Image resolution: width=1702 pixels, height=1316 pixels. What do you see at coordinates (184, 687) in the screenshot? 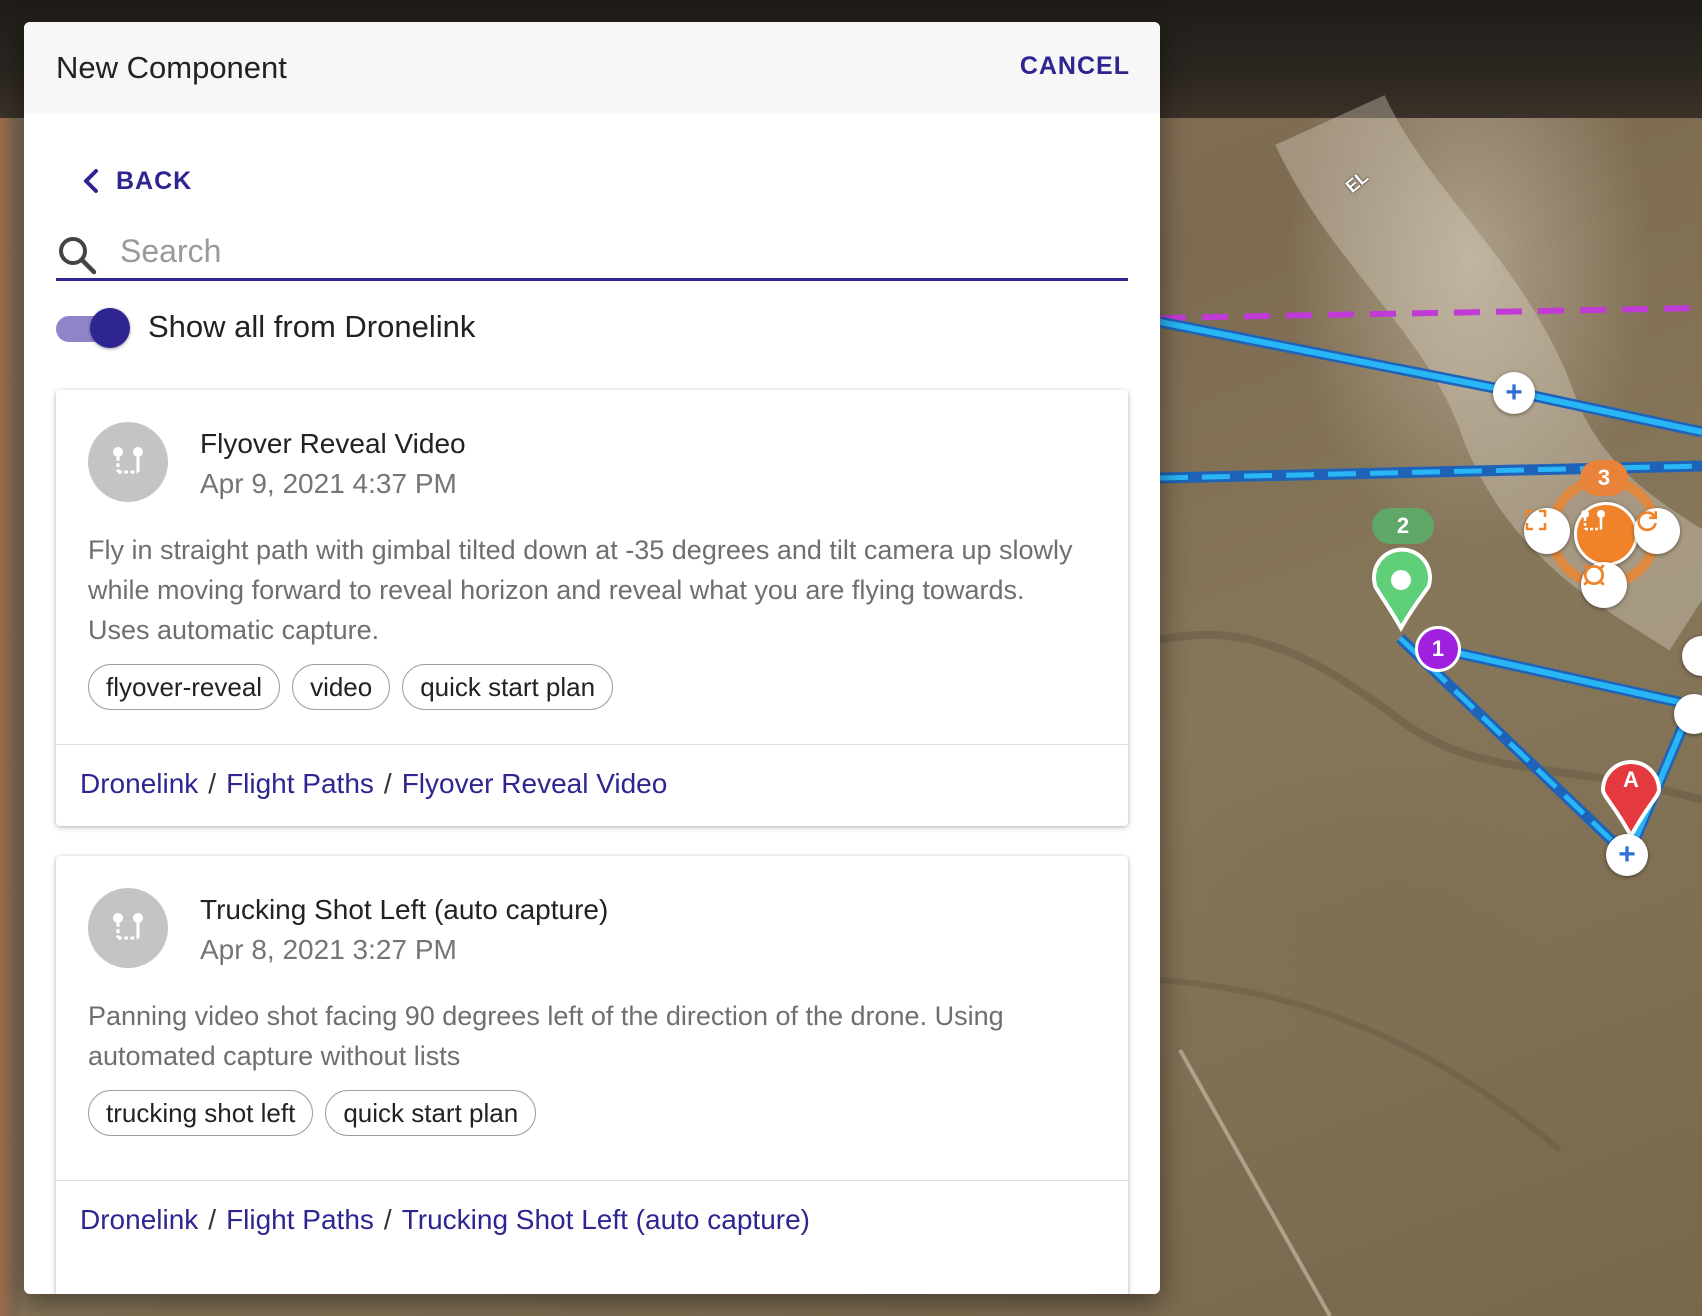
I see `tag-chip: flyover-reveal` at bounding box center [184, 687].